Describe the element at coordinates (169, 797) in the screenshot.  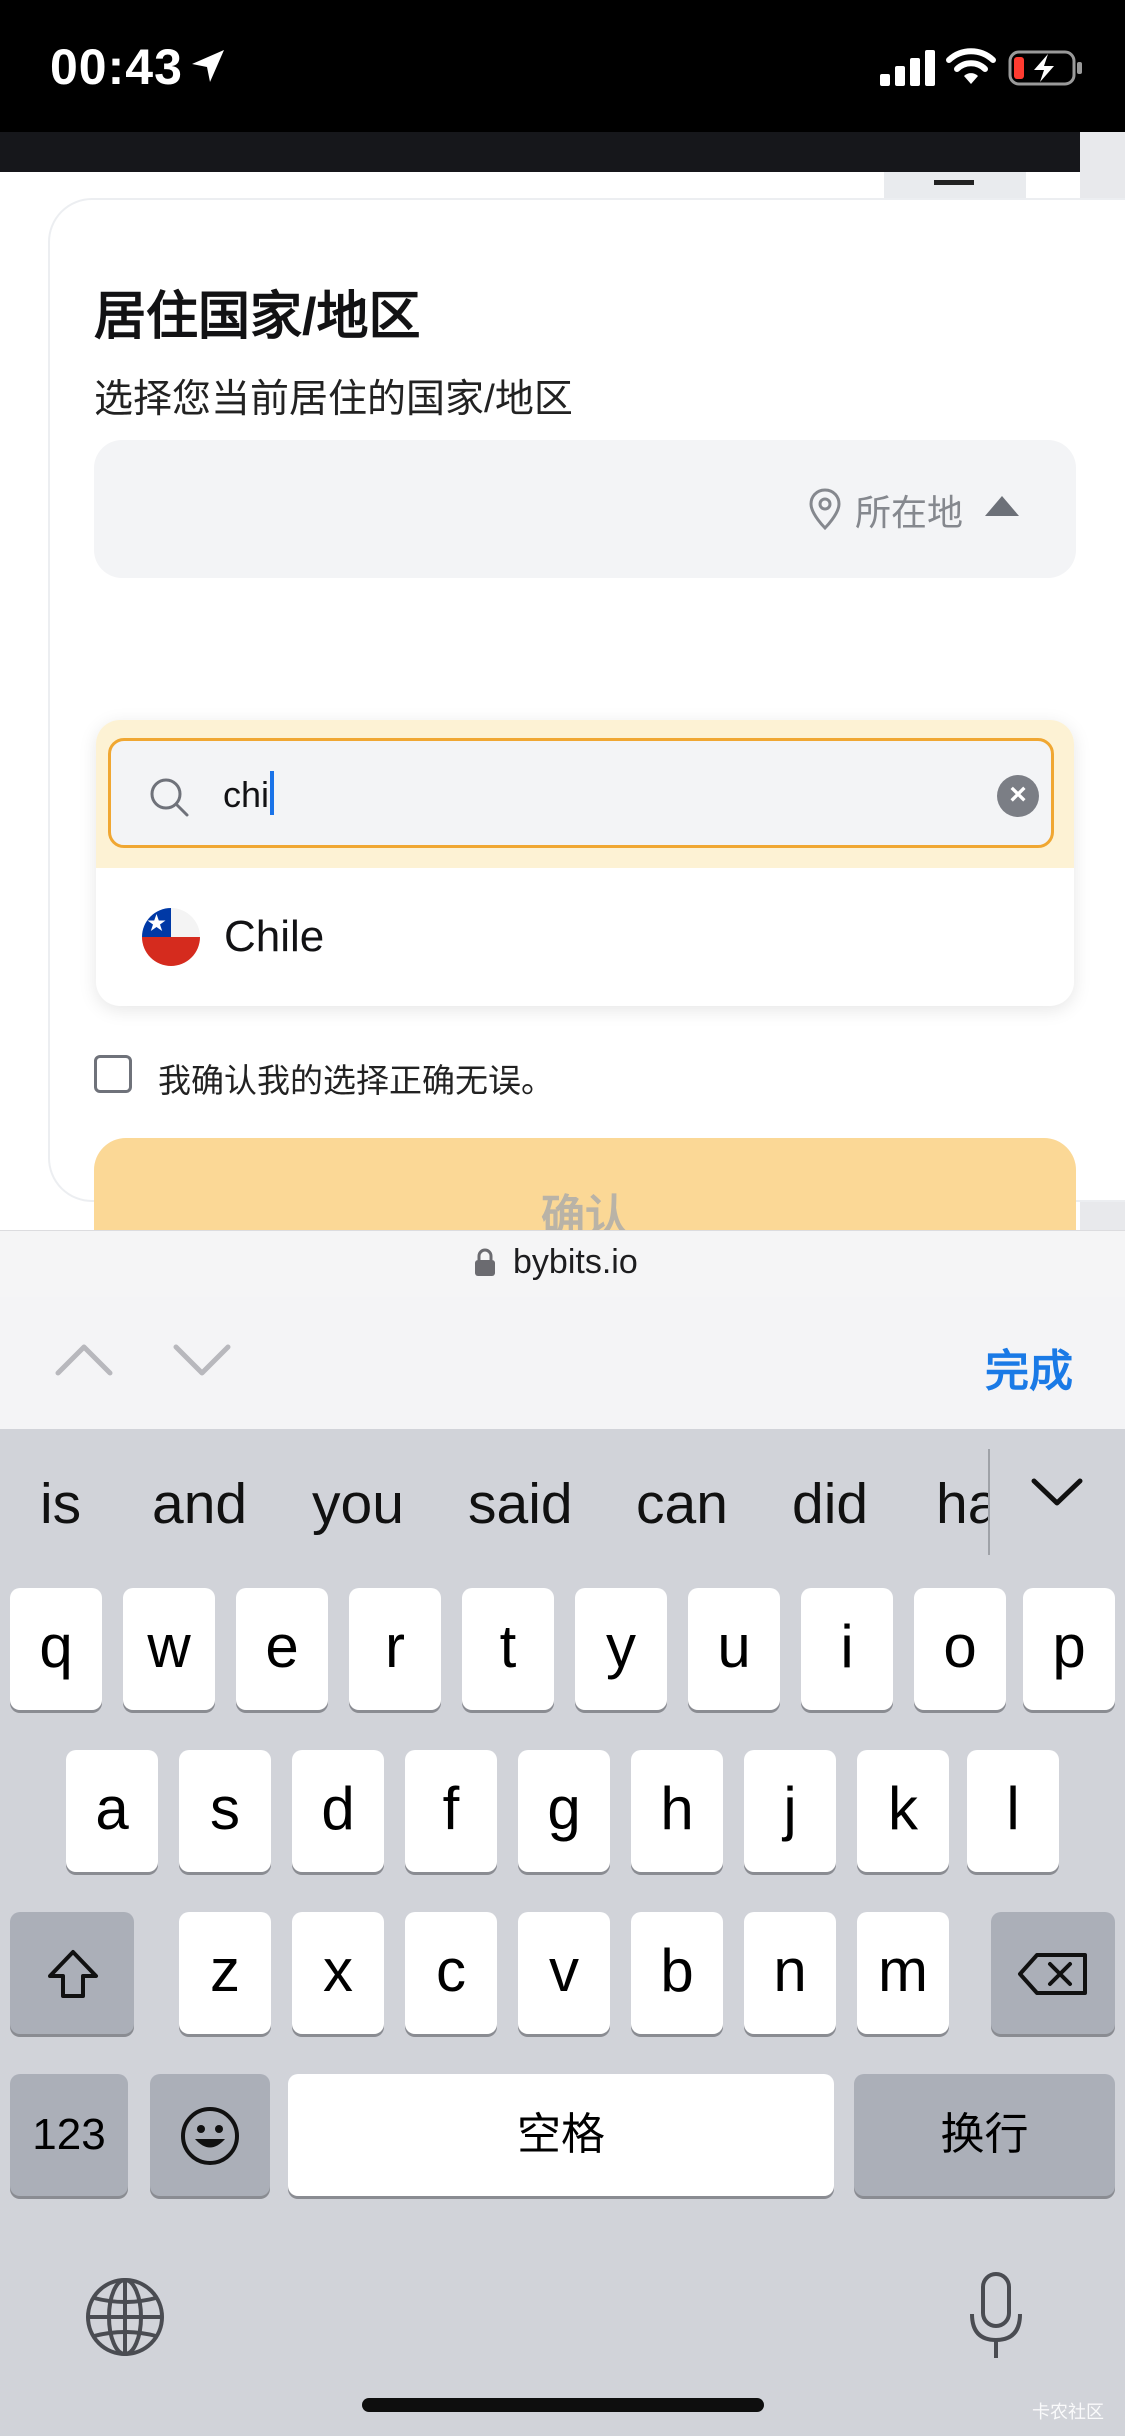
I see `search-icon` at that location.